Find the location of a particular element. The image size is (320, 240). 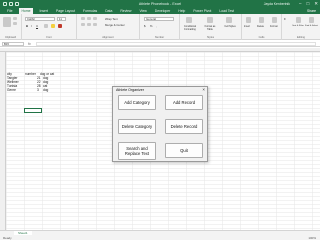

dialog-title: Athlete Organizer is located at coordinates (130, 90).